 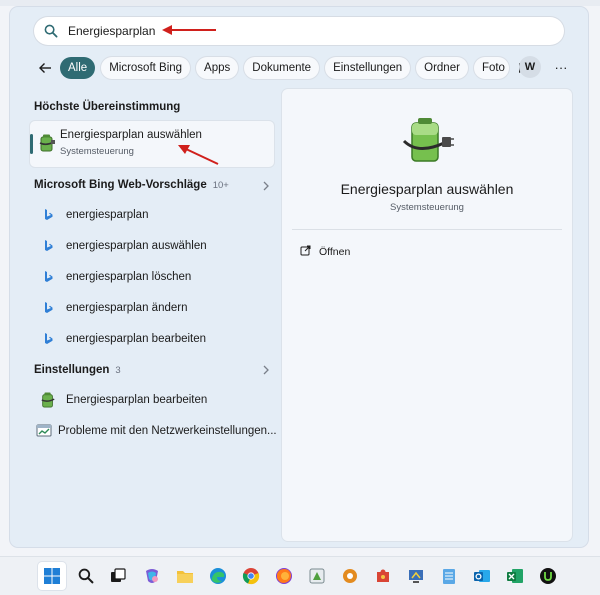 I want to click on list-item: energiesparplan, so click(x=152, y=215).